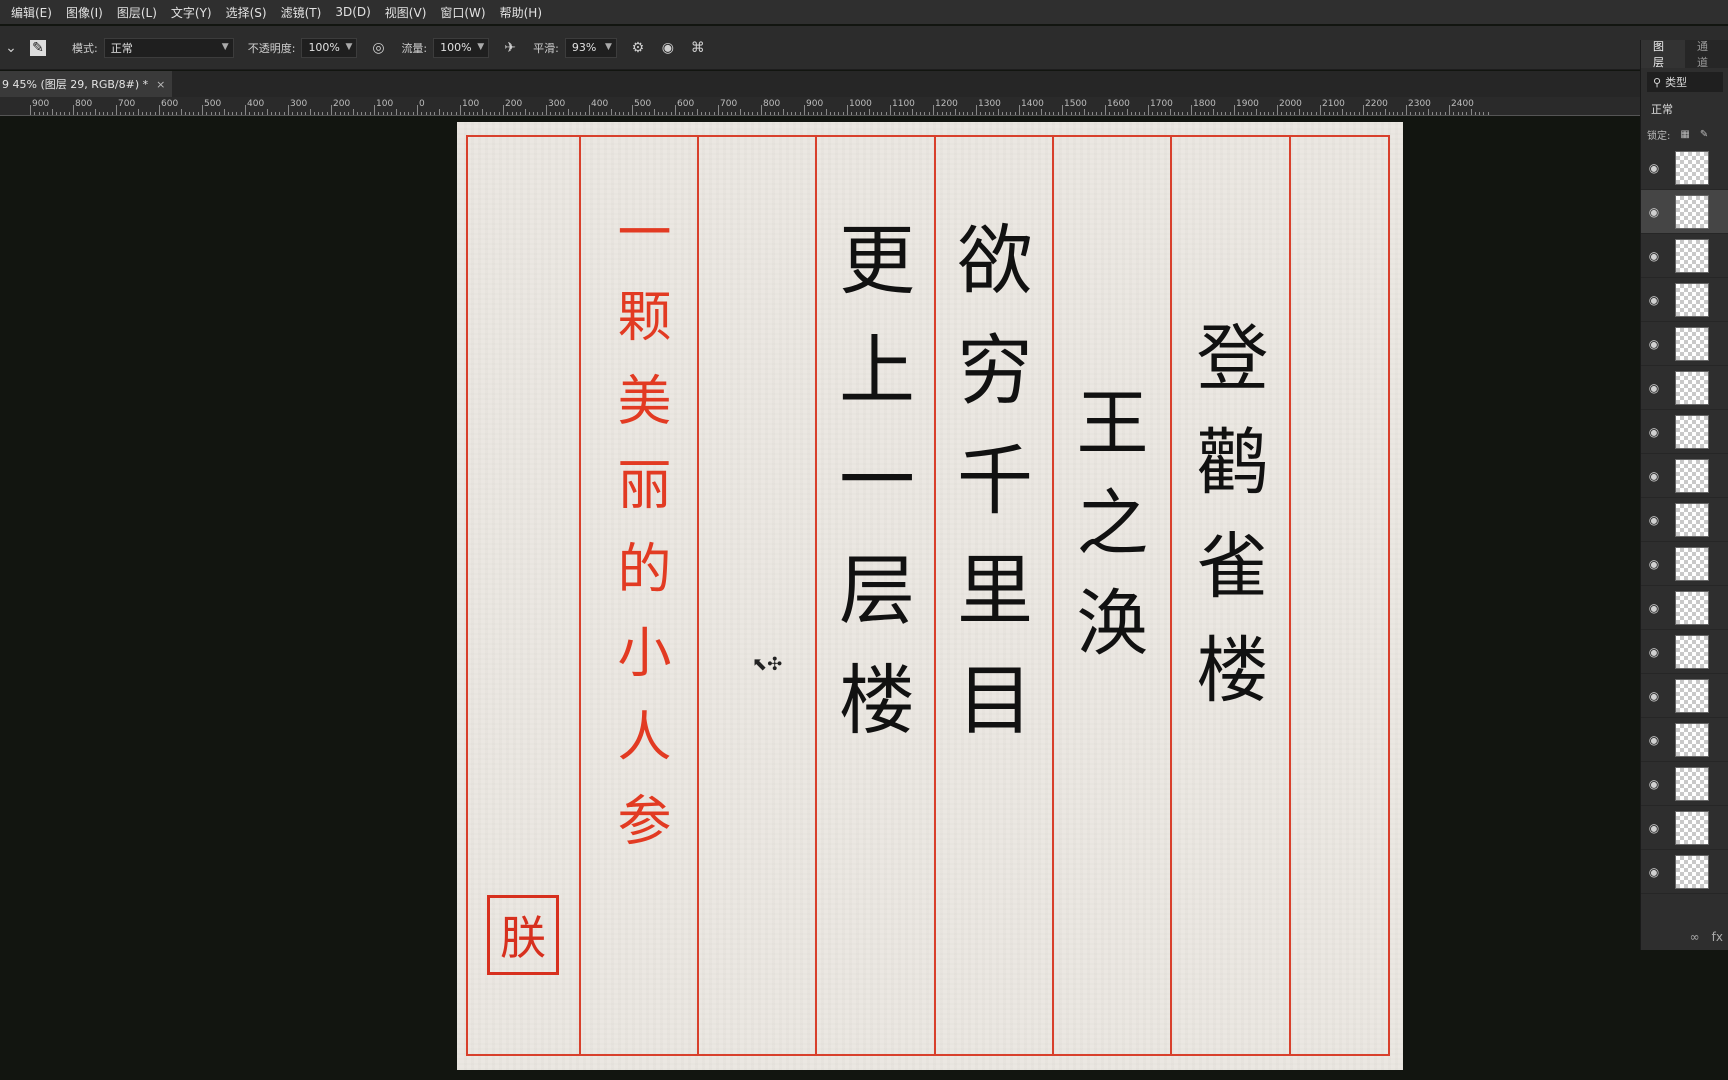 This screenshot has width=1728, height=1080. Describe the element at coordinates (168, 47) in the screenshot. I see `mode-select: 正常 ▼` at that location.